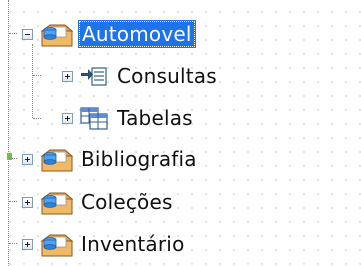  I want to click on tree-node-label: Inventário, so click(133, 244).